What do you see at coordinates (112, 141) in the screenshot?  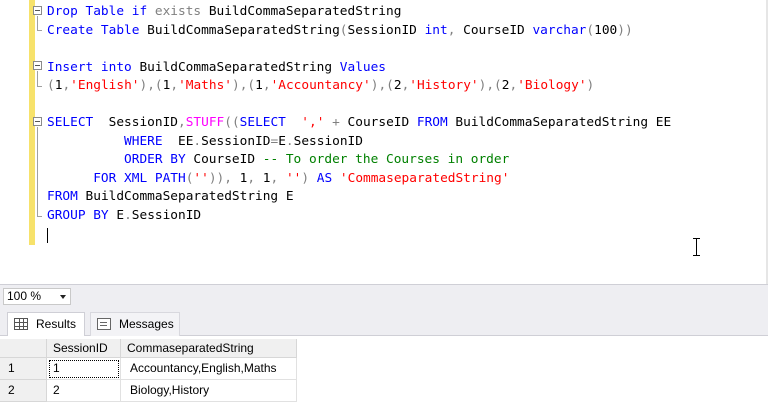 I see `code-token: WHERE` at bounding box center [112, 141].